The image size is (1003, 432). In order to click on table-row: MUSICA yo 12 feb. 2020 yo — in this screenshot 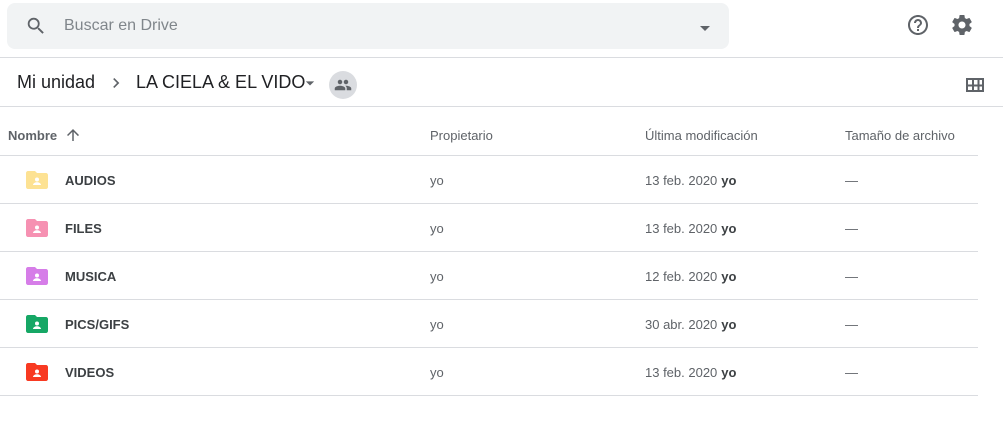, I will do `click(489, 276)`.